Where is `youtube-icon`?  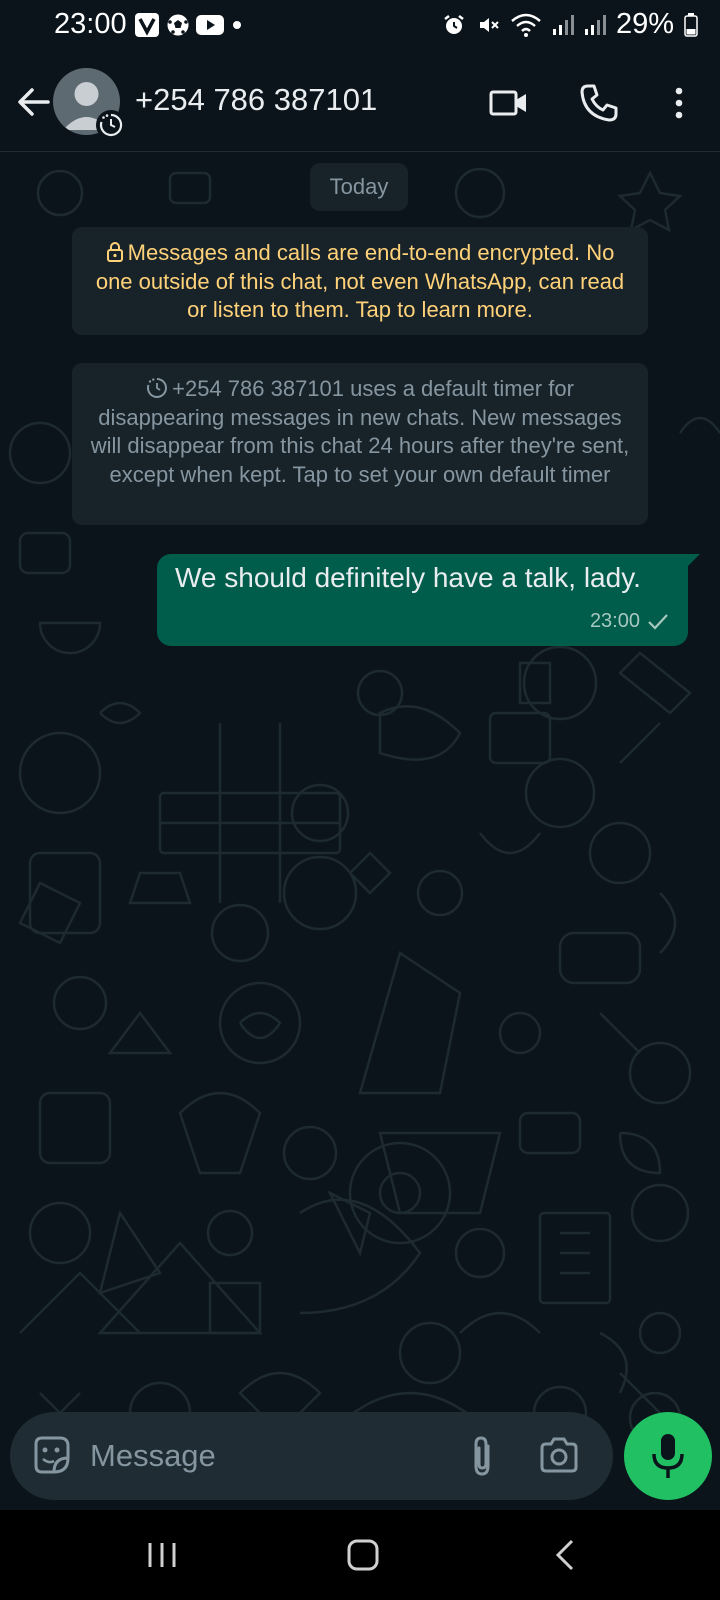
youtube-icon is located at coordinates (210, 25).